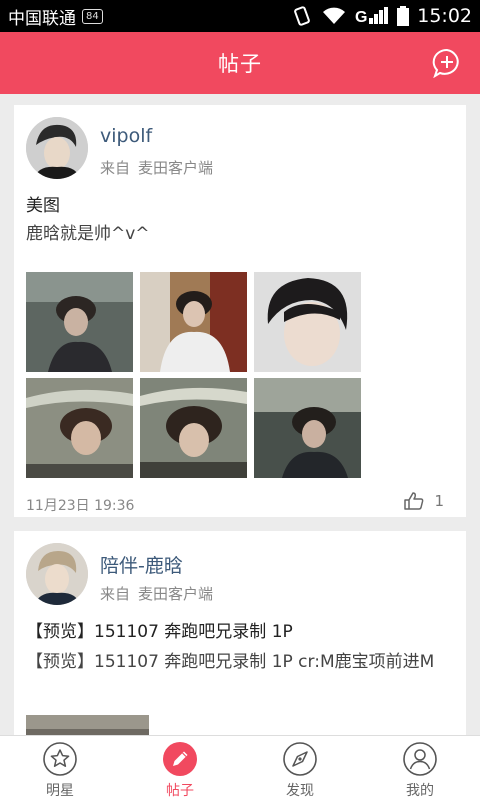 This screenshot has width=480, height=800. Describe the element at coordinates (361, 17) in the screenshot. I see `svg-text: G` at that location.